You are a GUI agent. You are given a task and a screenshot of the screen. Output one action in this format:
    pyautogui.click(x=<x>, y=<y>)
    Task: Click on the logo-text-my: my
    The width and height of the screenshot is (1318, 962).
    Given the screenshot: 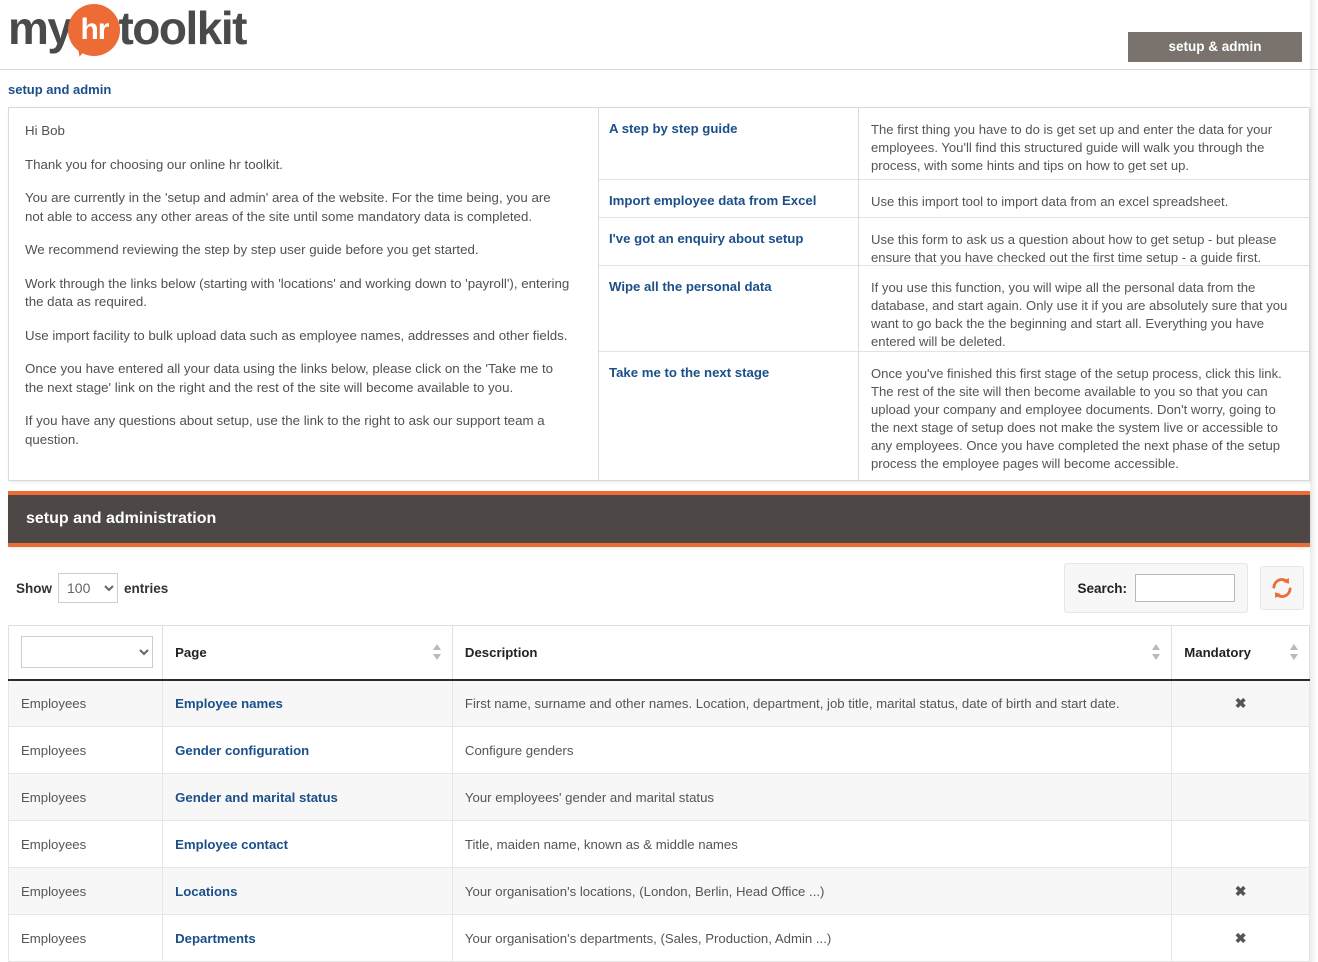 What is the action you would take?
    pyautogui.click(x=40, y=28)
    